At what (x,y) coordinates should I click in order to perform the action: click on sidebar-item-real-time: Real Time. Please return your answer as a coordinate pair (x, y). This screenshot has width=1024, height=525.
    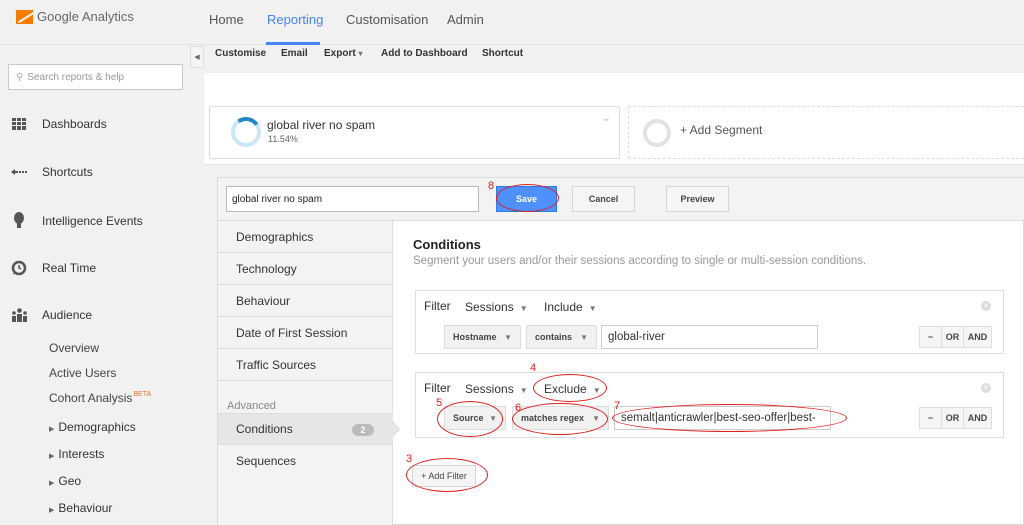
    Looking at the image, I should click on (53, 268).